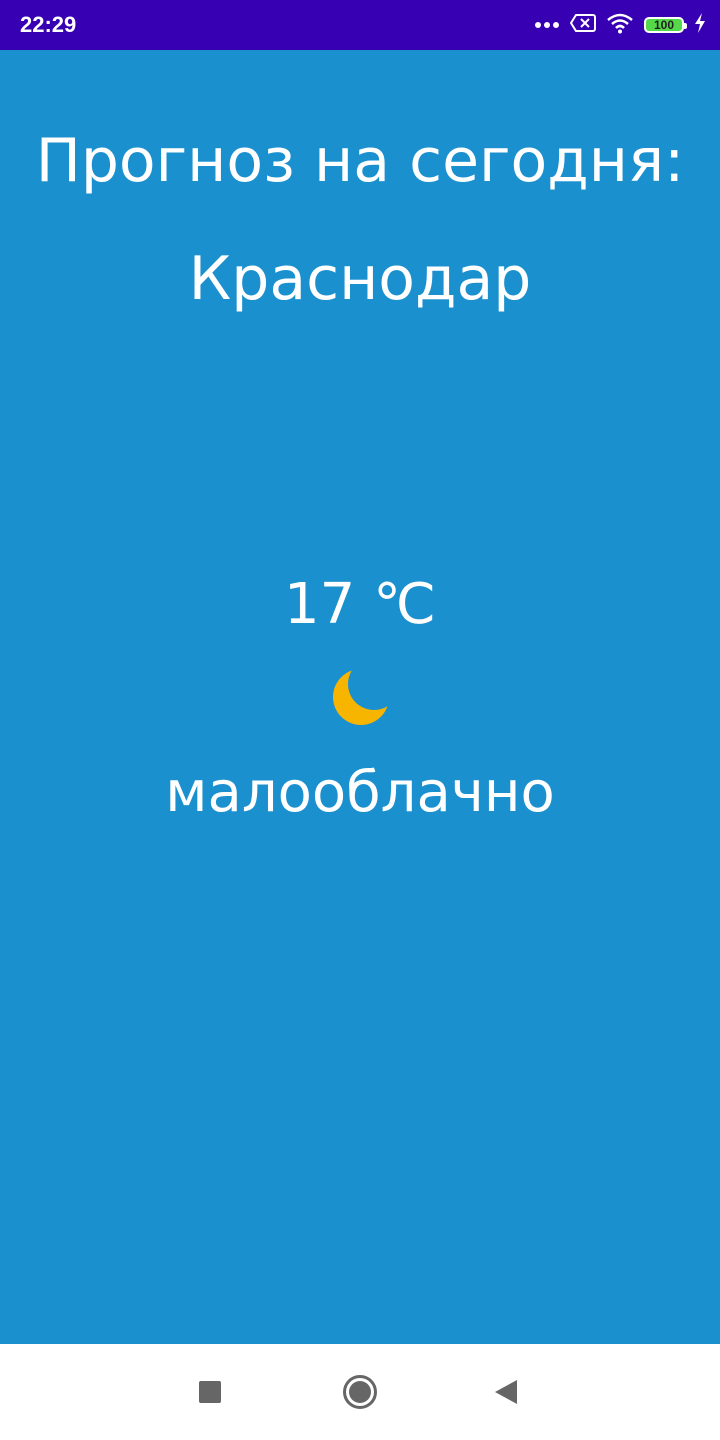  I want to click on forecast-heading: Прогноз на сегодня:, so click(360, 161).